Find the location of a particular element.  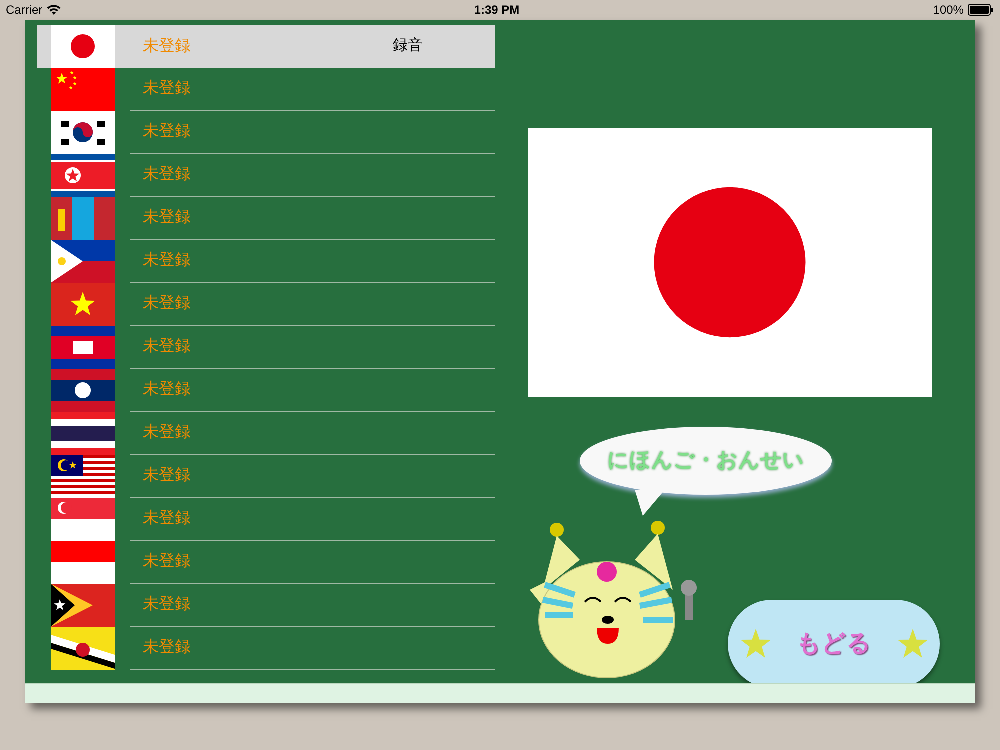

battery-label: 100% is located at coordinates (948, 10).